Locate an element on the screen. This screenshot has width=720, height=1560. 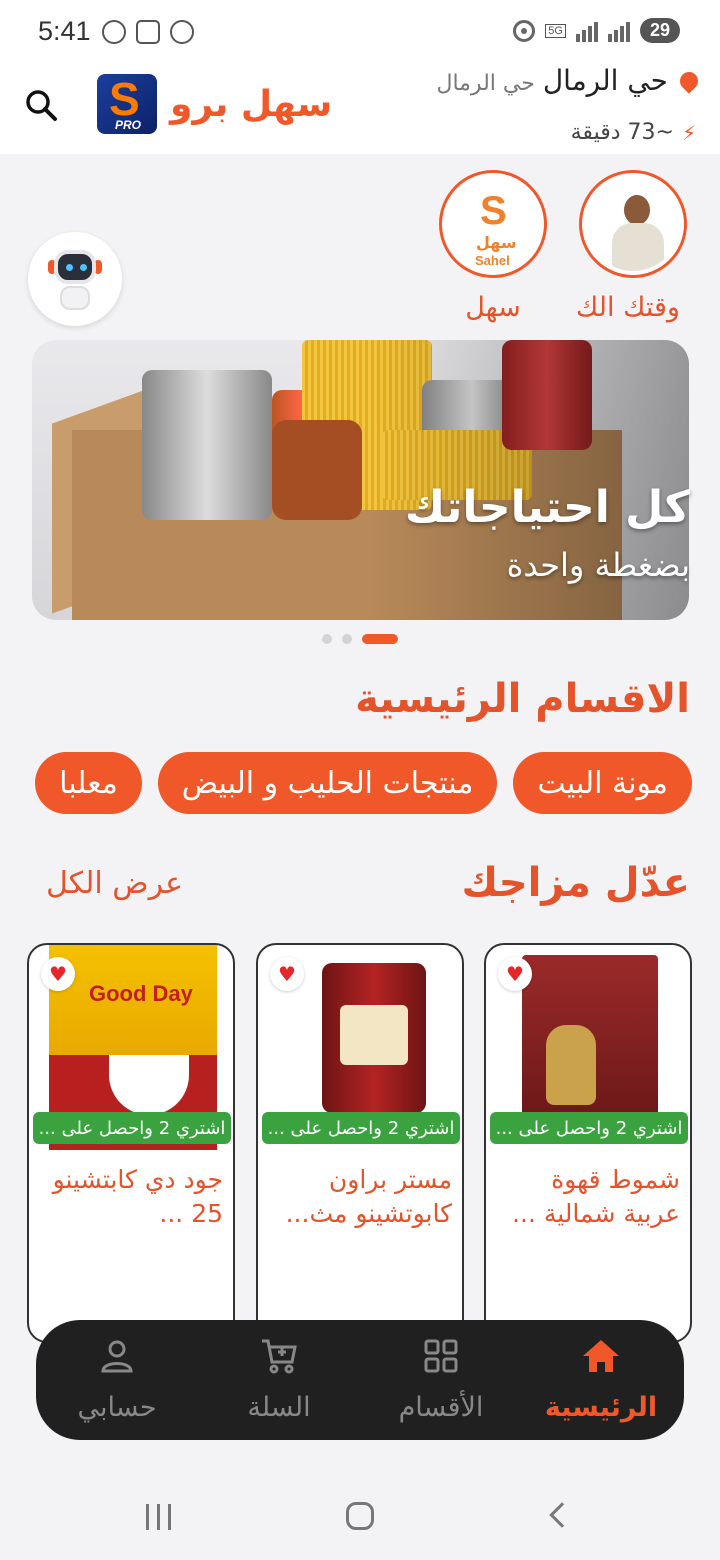
bottom-nav: الرئيسية الأقسام السلة حسابي is located at coordinates (360, 1380).